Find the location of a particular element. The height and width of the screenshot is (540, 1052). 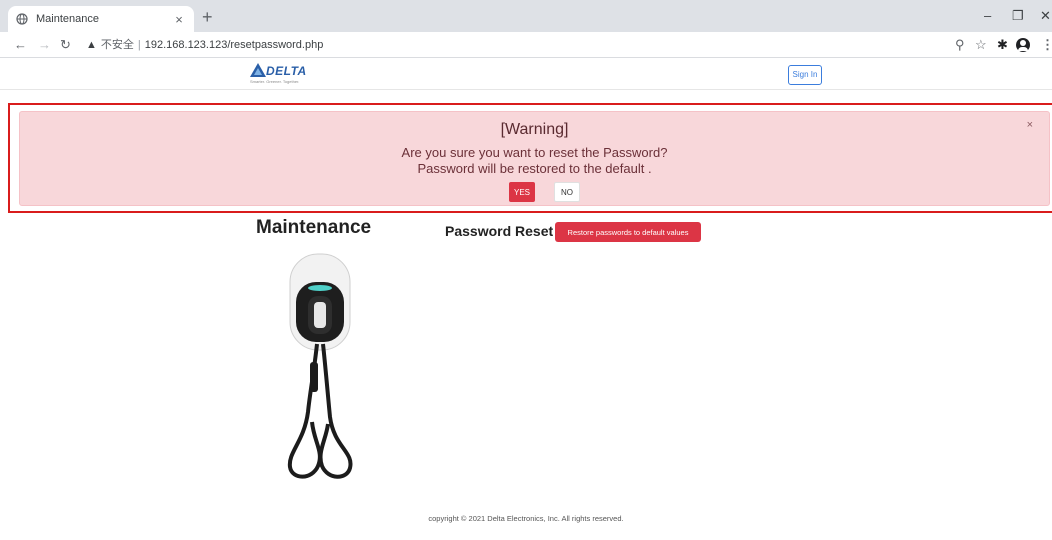

new-tab-button: + is located at coordinates (207, 17).